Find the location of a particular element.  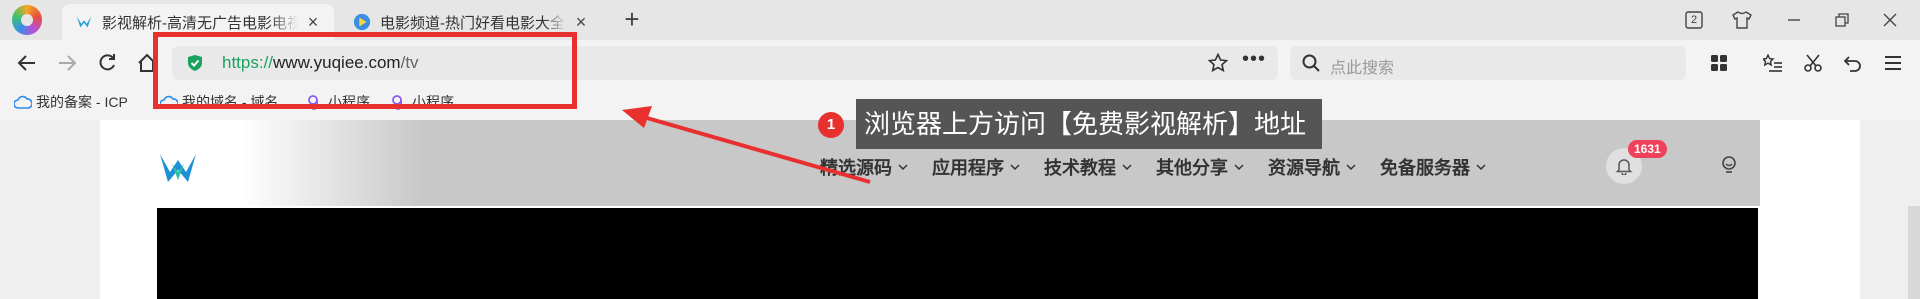

notification-count-badge: 1631 is located at coordinates (1647, 149).